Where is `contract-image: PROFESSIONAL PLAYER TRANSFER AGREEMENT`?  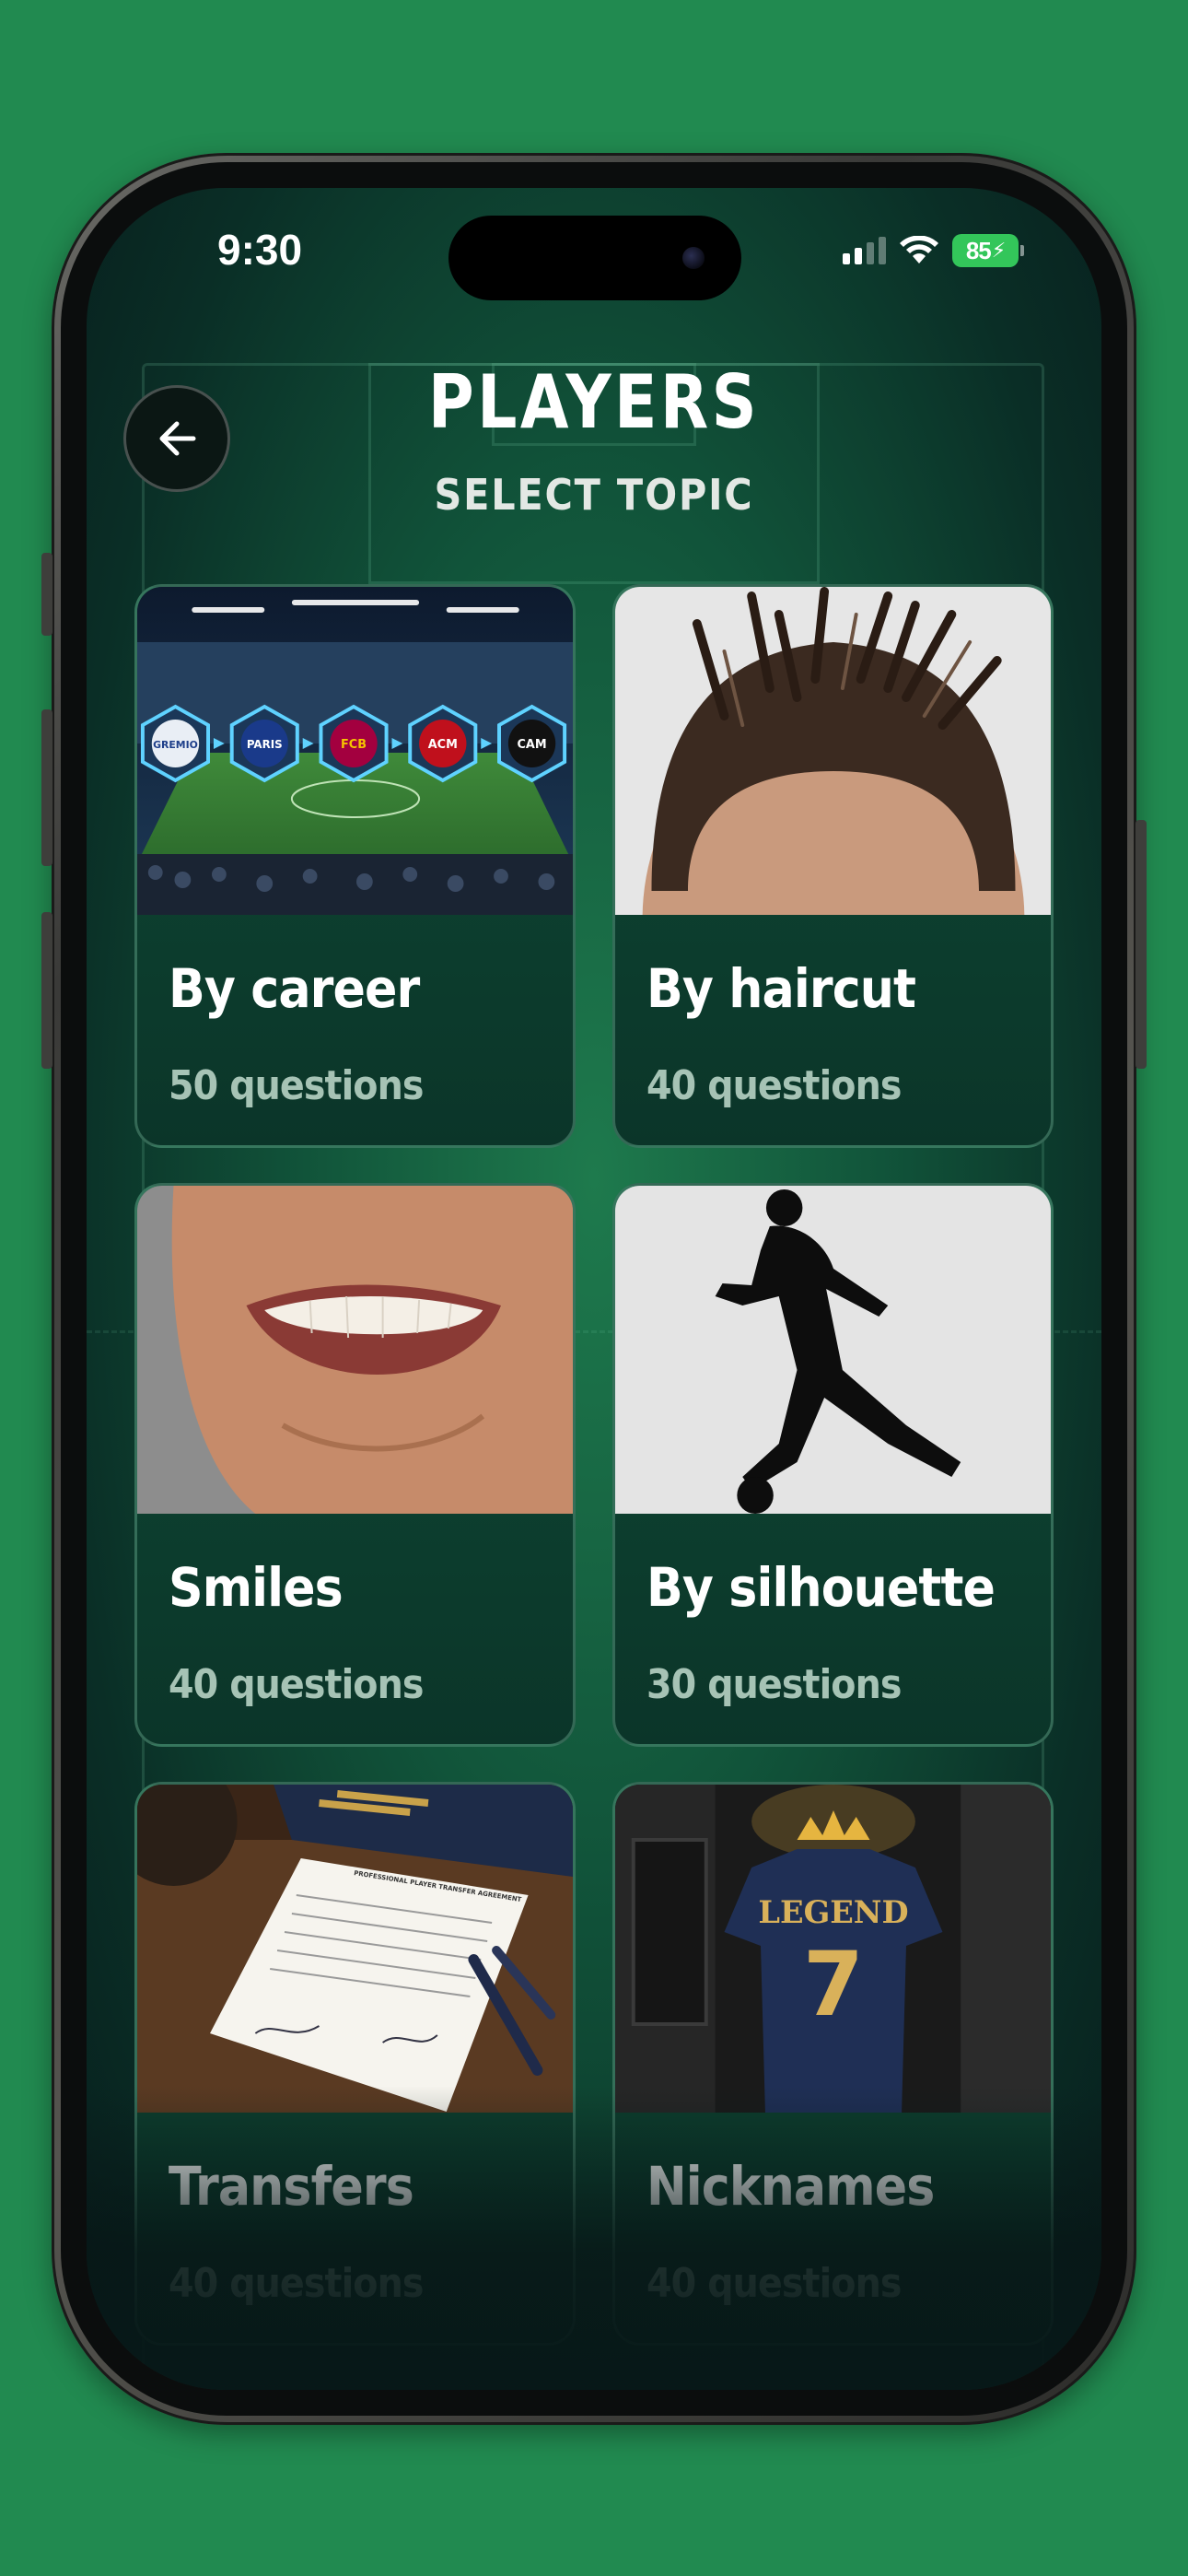
contract-image: PROFESSIONAL PLAYER TRANSFER AGREEMENT is located at coordinates (355, 1949).